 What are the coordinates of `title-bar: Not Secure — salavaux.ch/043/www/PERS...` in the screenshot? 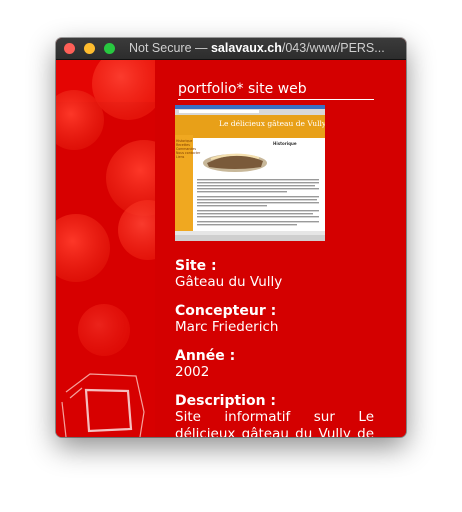 It's located at (231, 49).